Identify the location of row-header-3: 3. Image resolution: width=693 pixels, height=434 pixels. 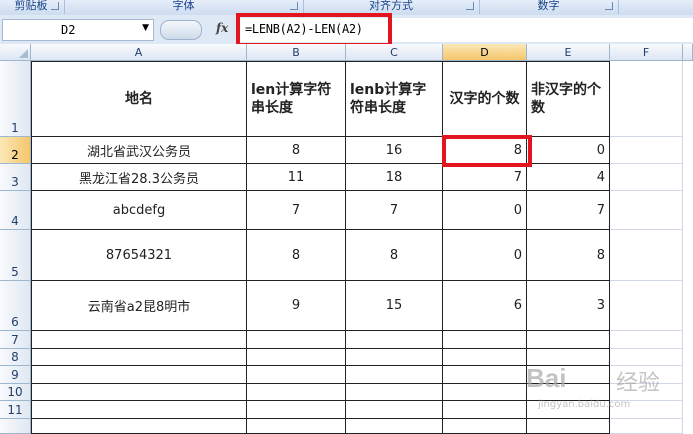
(15, 177).